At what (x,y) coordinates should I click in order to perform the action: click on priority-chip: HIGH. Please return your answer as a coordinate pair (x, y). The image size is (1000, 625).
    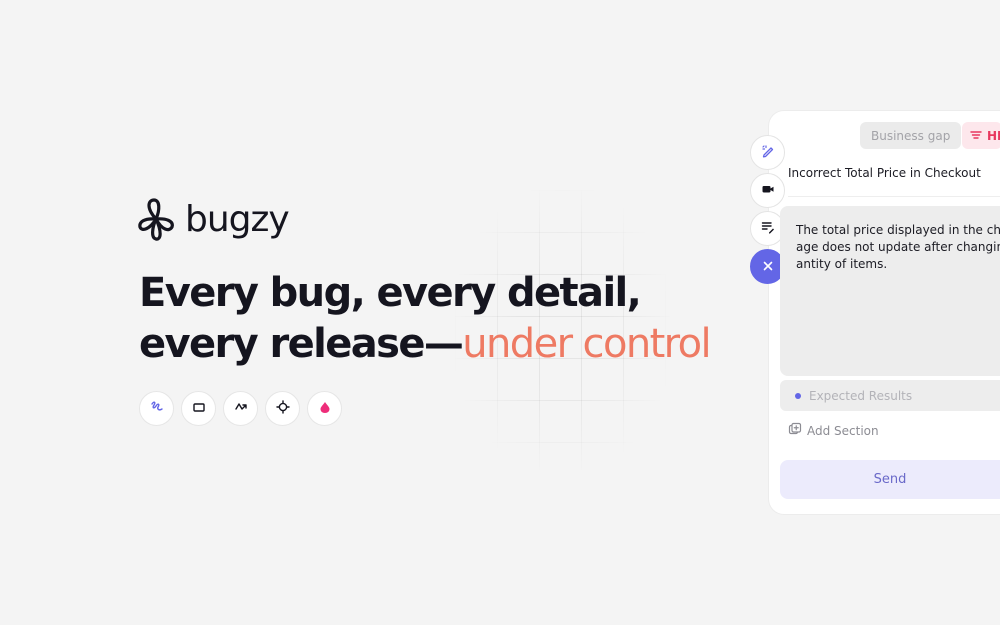
    Looking at the image, I should click on (981, 135).